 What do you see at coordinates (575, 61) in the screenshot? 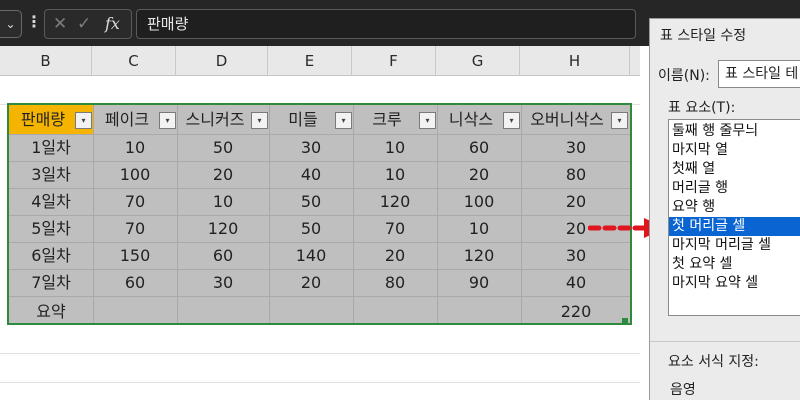
I see `column-header: H` at bounding box center [575, 61].